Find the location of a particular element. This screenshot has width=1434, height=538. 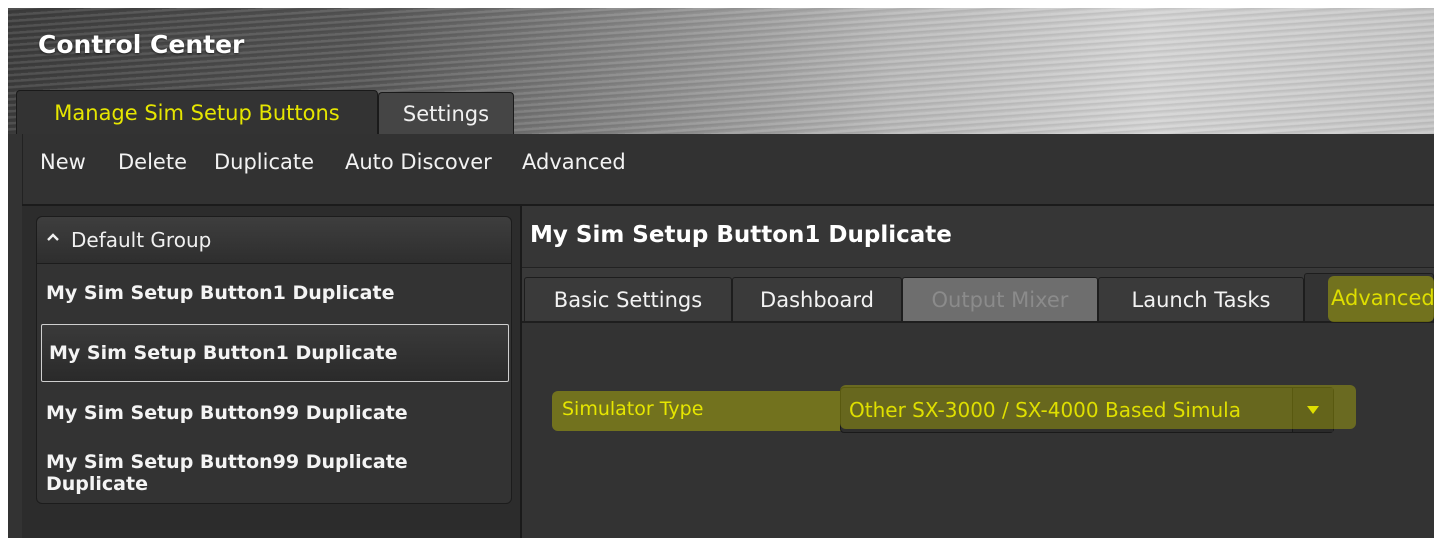

detail-title: My Sim Setup Button1 Duplicate is located at coordinates (978, 237).